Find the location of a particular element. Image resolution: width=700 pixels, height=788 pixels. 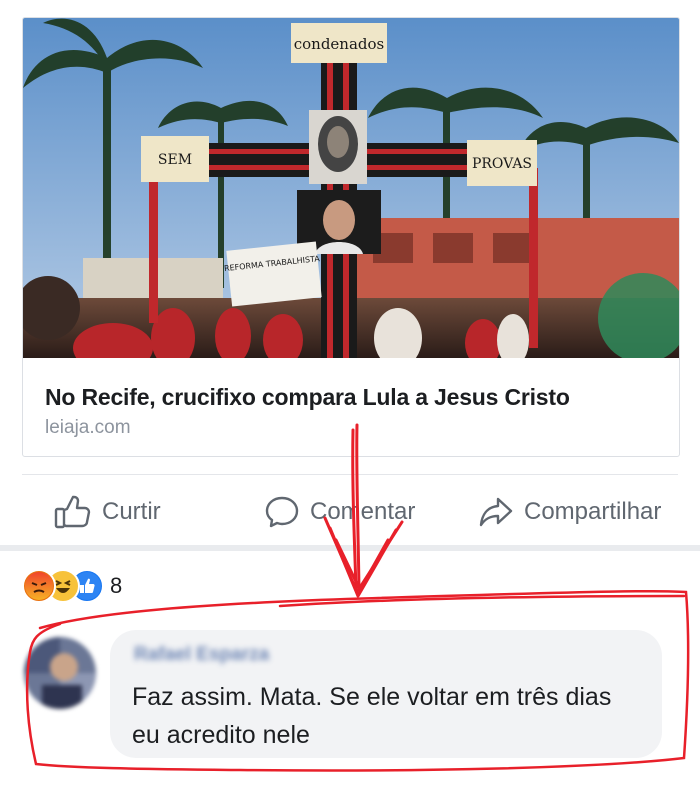

reactions-summary: 8 is located at coordinates (72, 586).